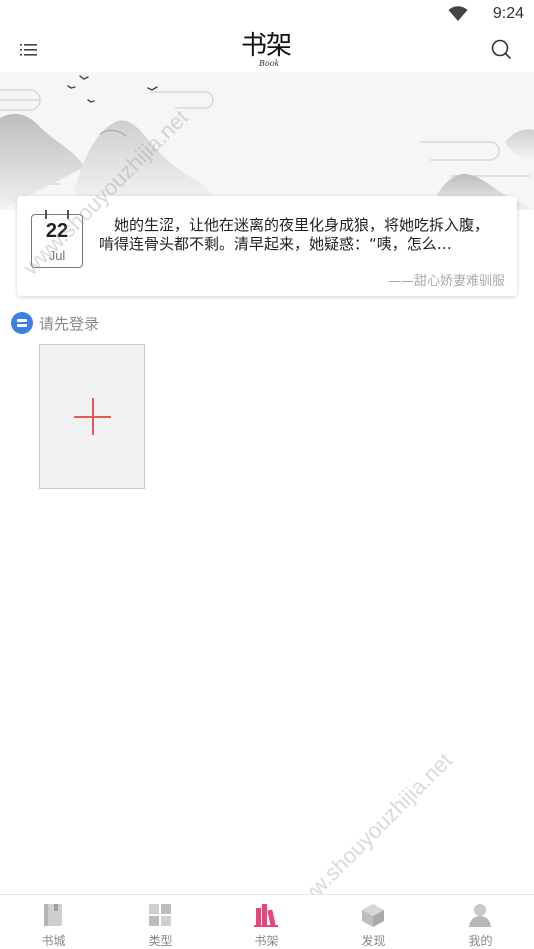 The image size is (534, 949). What do you see at coordinates (446, 281) in the screenshot?
I see `quote-source: ——甜心娇妻难驯服` at bounding box center [446, 281].